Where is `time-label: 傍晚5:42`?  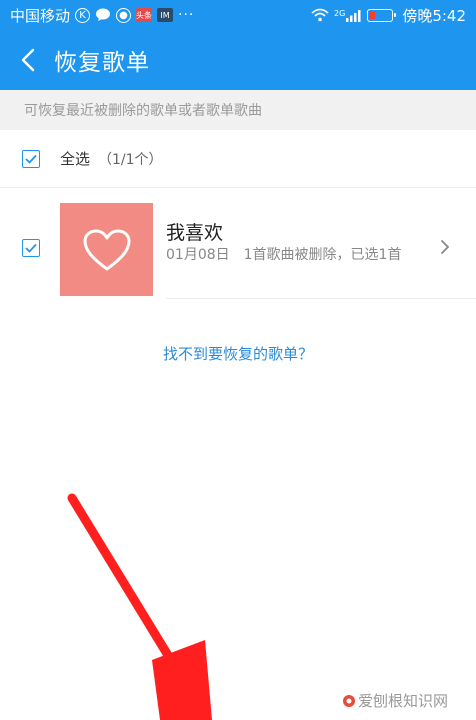 time-label: 傍晚5:42 is located at coordinates (434, 15).